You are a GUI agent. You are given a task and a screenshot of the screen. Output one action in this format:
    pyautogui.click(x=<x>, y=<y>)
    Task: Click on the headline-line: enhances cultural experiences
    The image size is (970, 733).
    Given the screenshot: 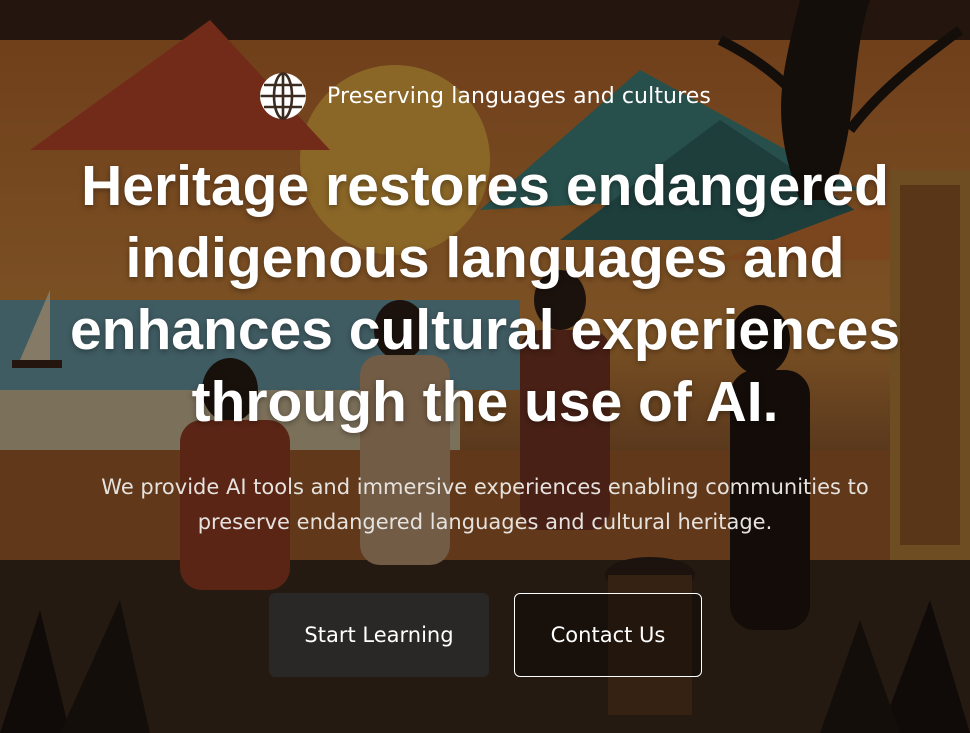 What is the action you would take?
    pyautogui.click(x=485, y=330)
    